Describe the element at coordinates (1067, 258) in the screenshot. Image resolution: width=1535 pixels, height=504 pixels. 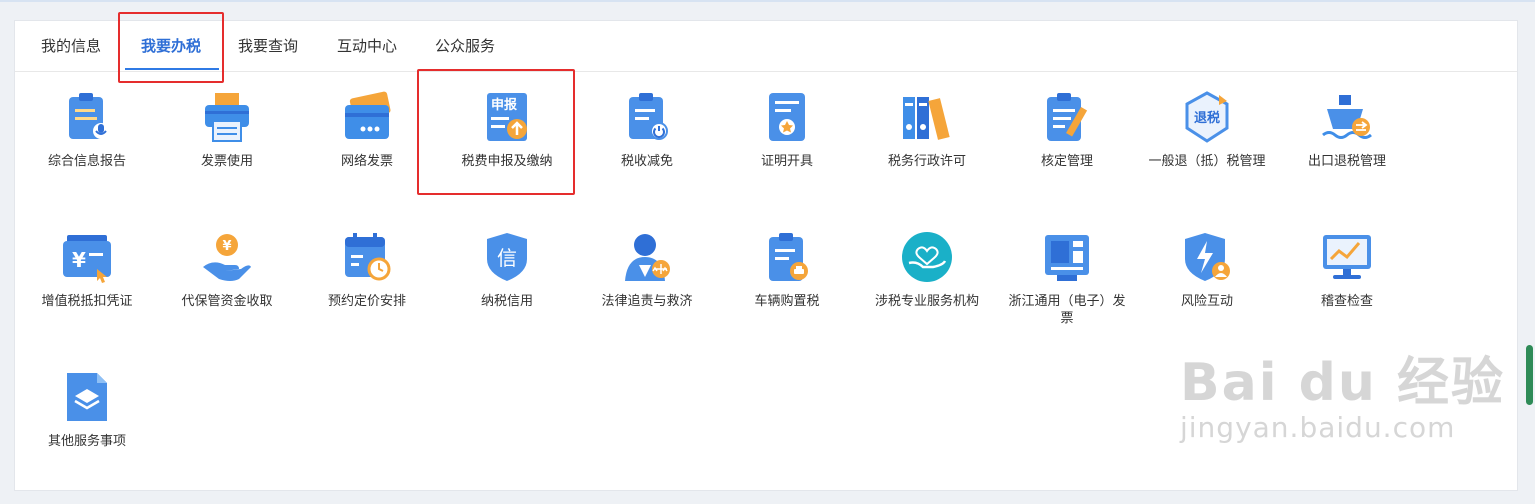
I see `invoice-board-icon` at that location.